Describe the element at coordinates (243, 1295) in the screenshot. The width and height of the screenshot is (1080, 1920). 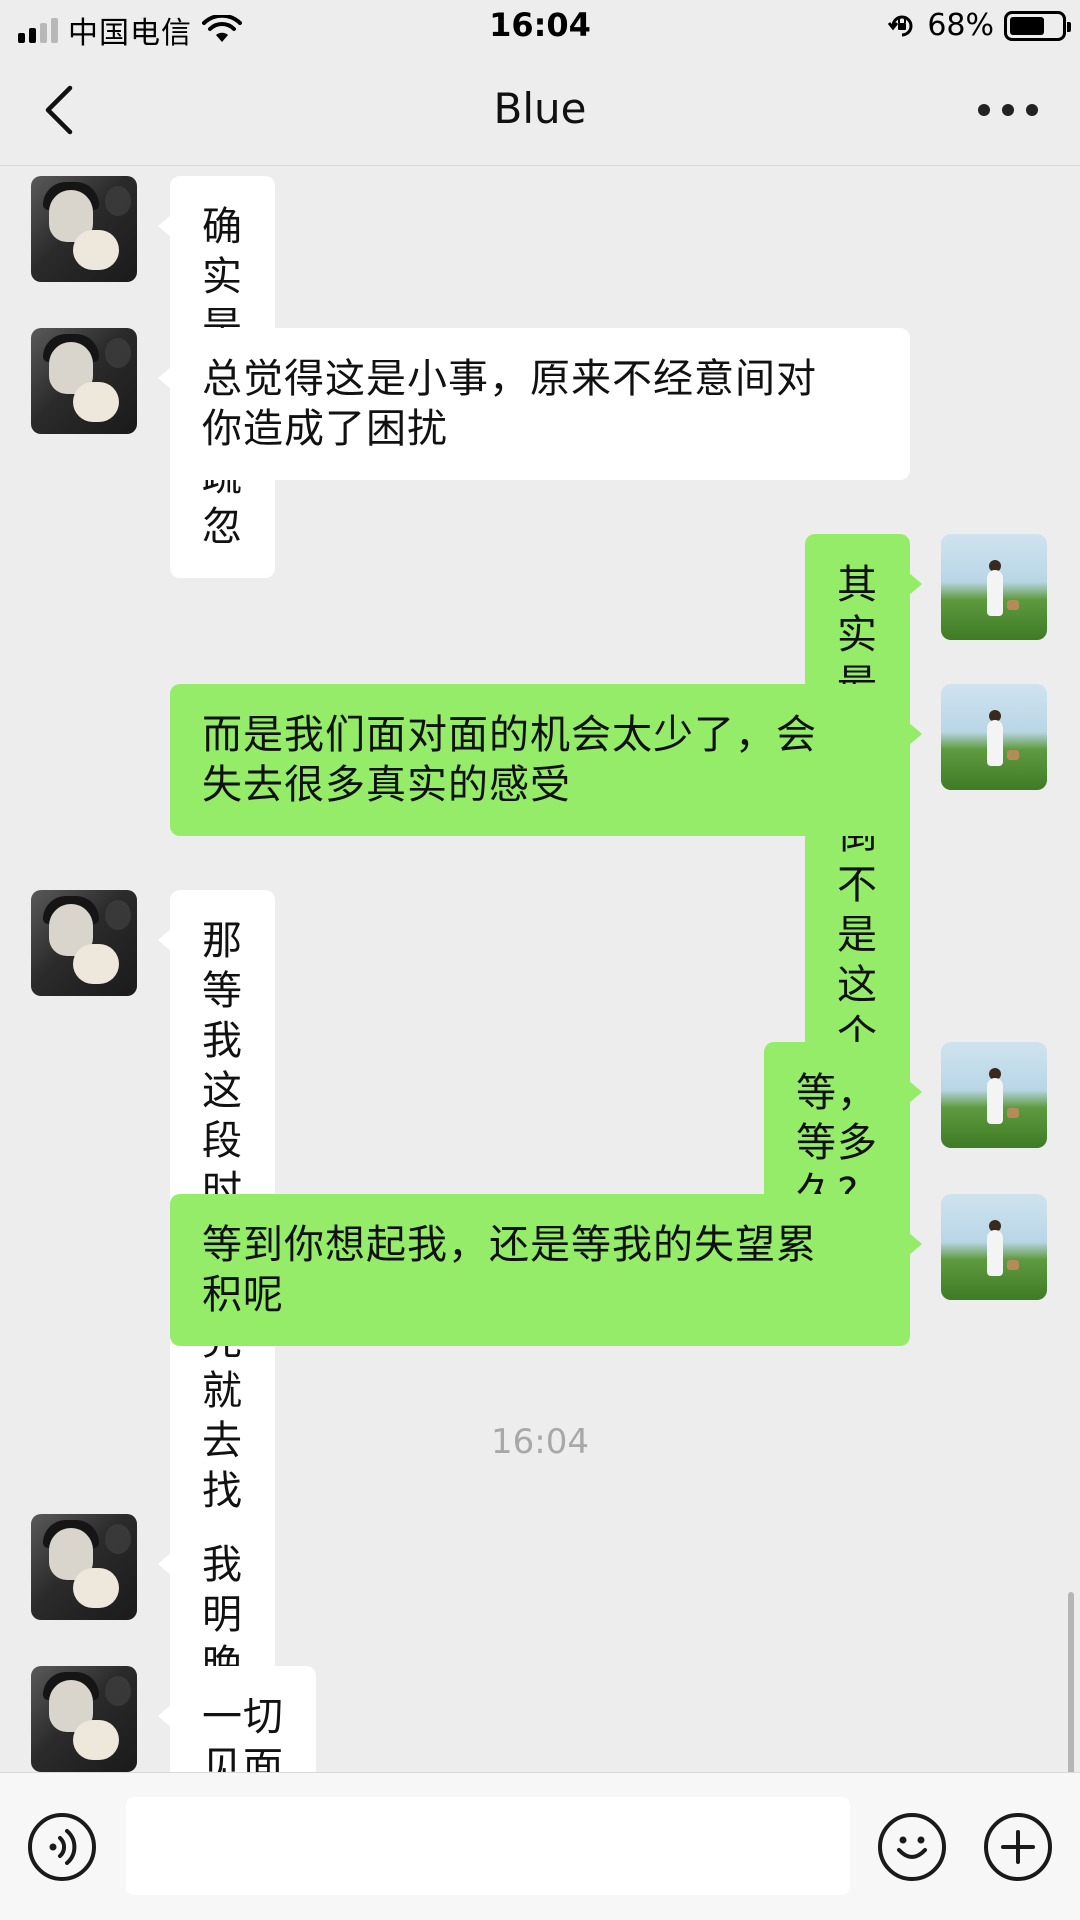
I see `message-text-line: 积呢` at that location.